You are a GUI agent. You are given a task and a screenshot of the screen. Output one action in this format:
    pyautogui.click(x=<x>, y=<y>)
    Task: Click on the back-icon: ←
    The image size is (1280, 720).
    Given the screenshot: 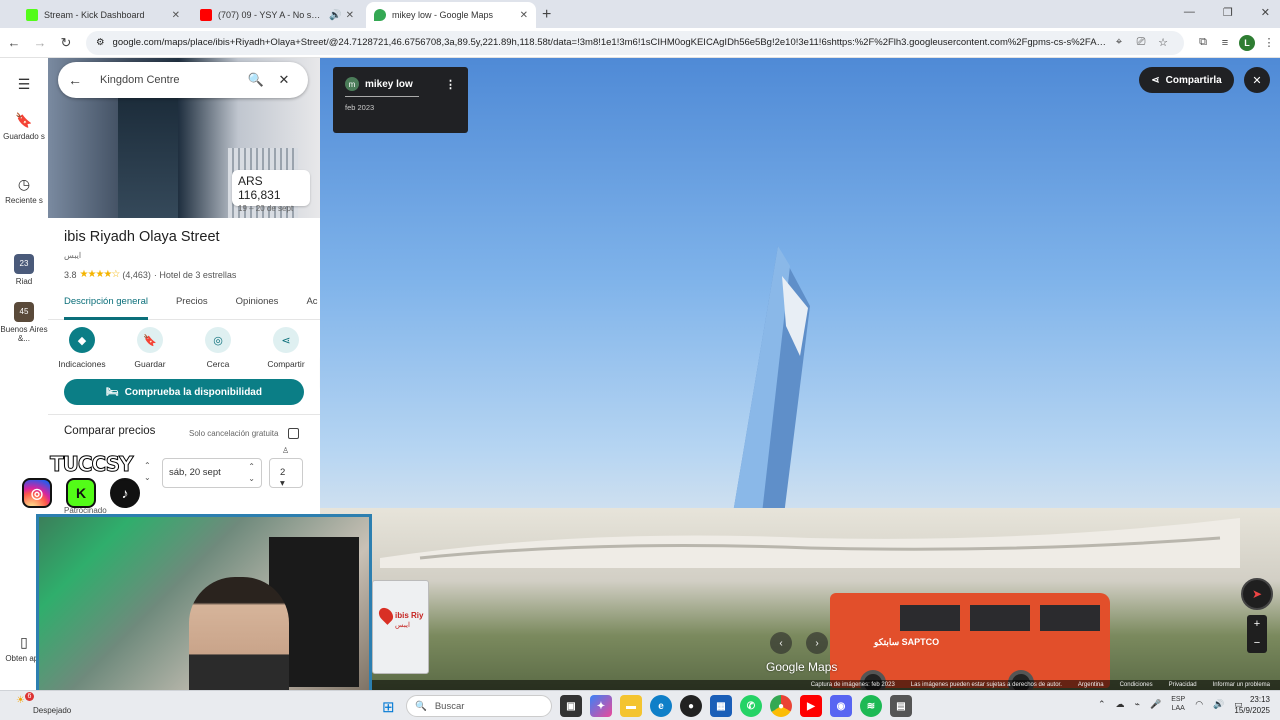 What is the action you would take?
    pyautogui.click(x=14, y=42)
    